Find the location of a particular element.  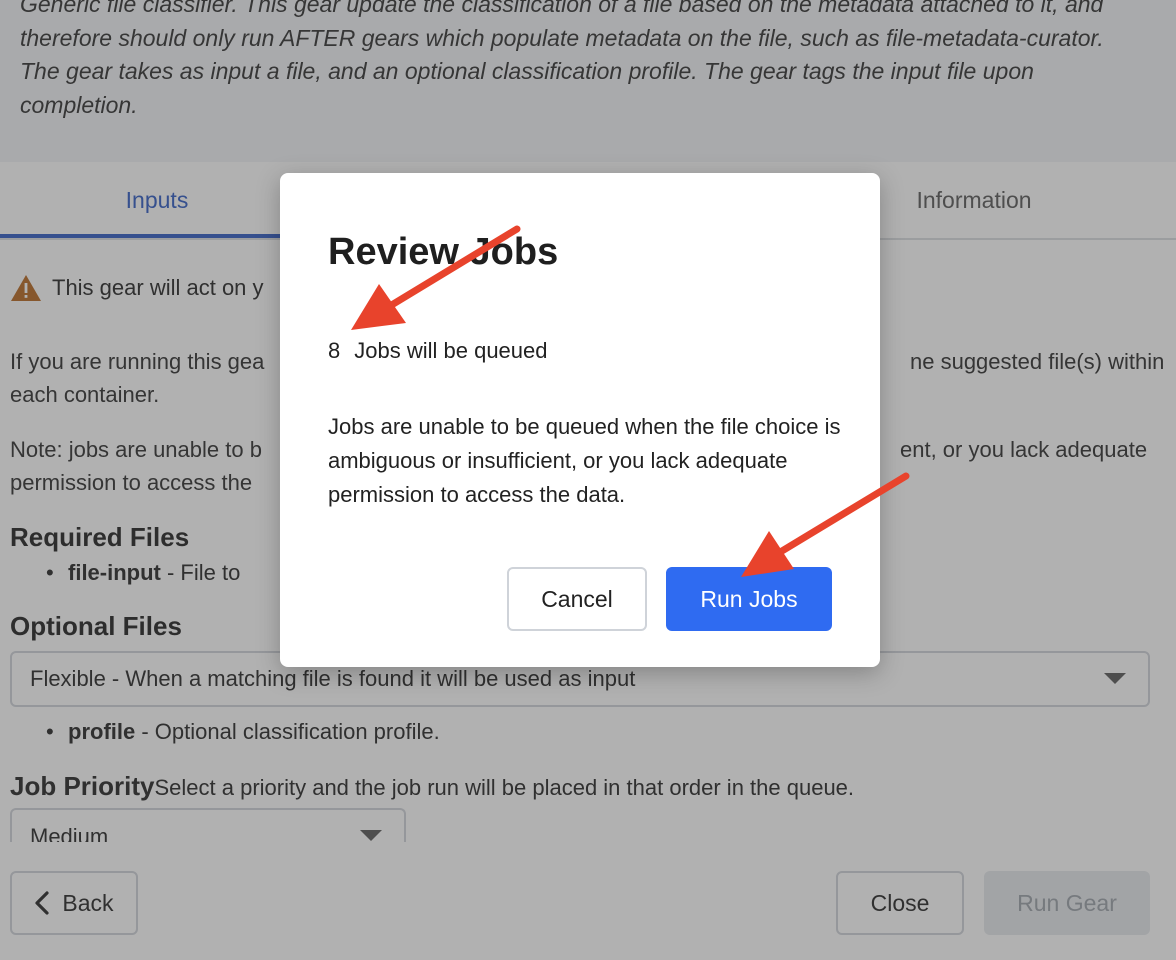

dialog-title: Review Jobs is located at coordinates (443, 252).